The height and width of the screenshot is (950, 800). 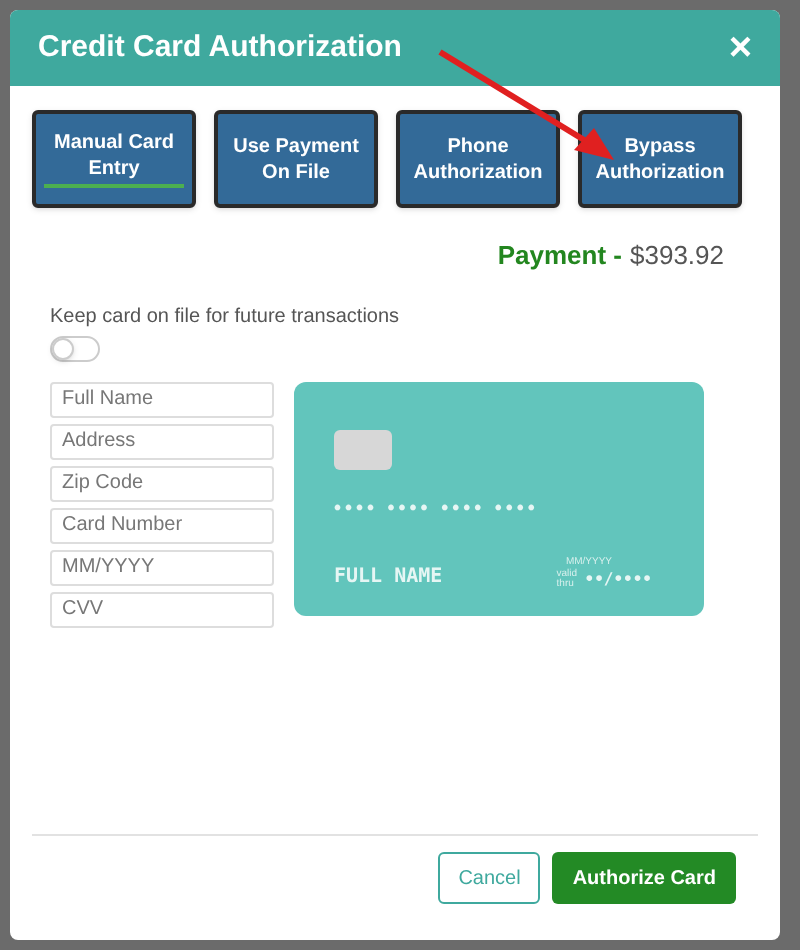 I want to click on card-input: Zip Code, so click(x=162, y=483).